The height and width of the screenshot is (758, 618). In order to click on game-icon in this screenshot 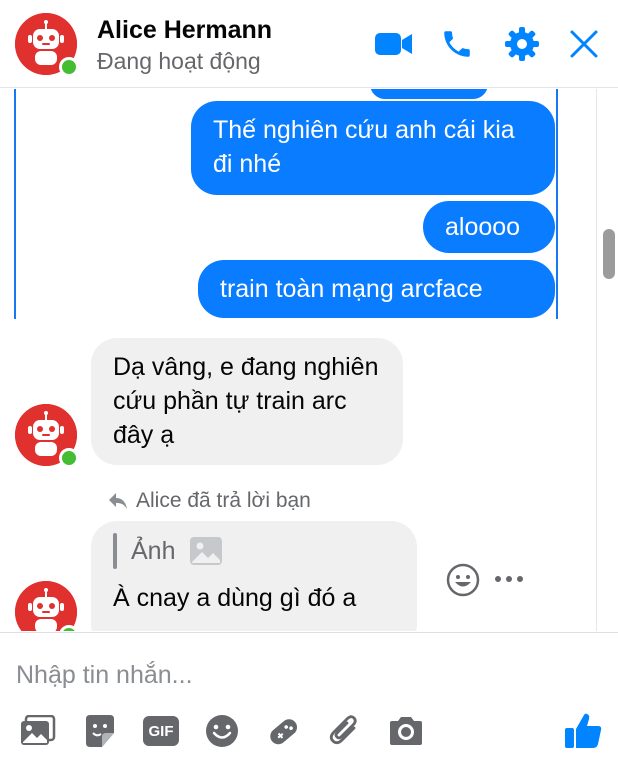, I will do `click(283, 731)`.